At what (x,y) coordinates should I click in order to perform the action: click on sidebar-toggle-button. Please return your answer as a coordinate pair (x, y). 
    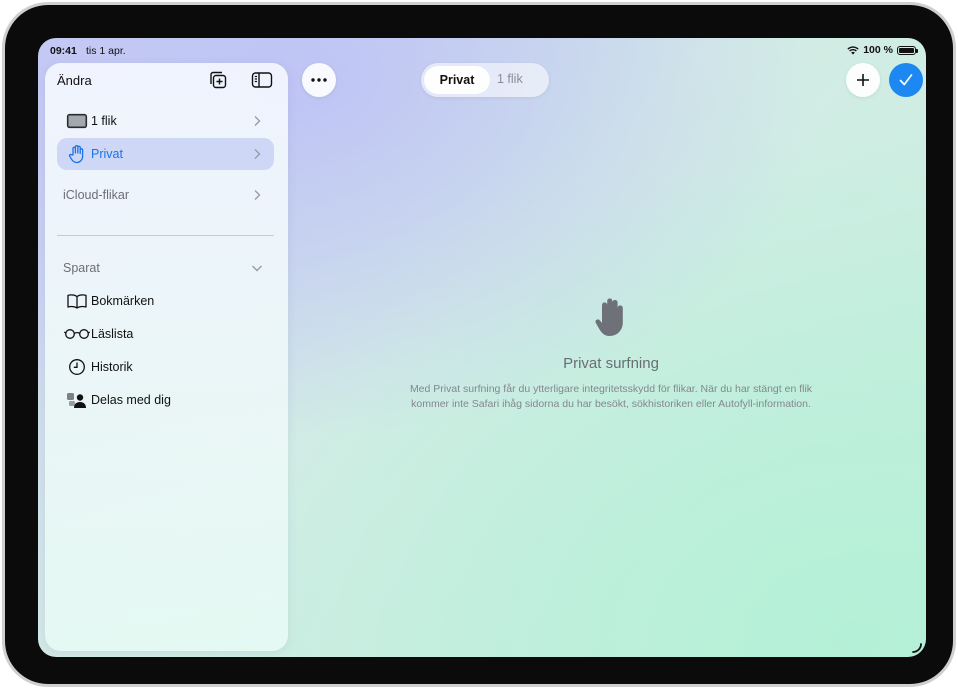
    Looking at the image, I should click on (262, 80).